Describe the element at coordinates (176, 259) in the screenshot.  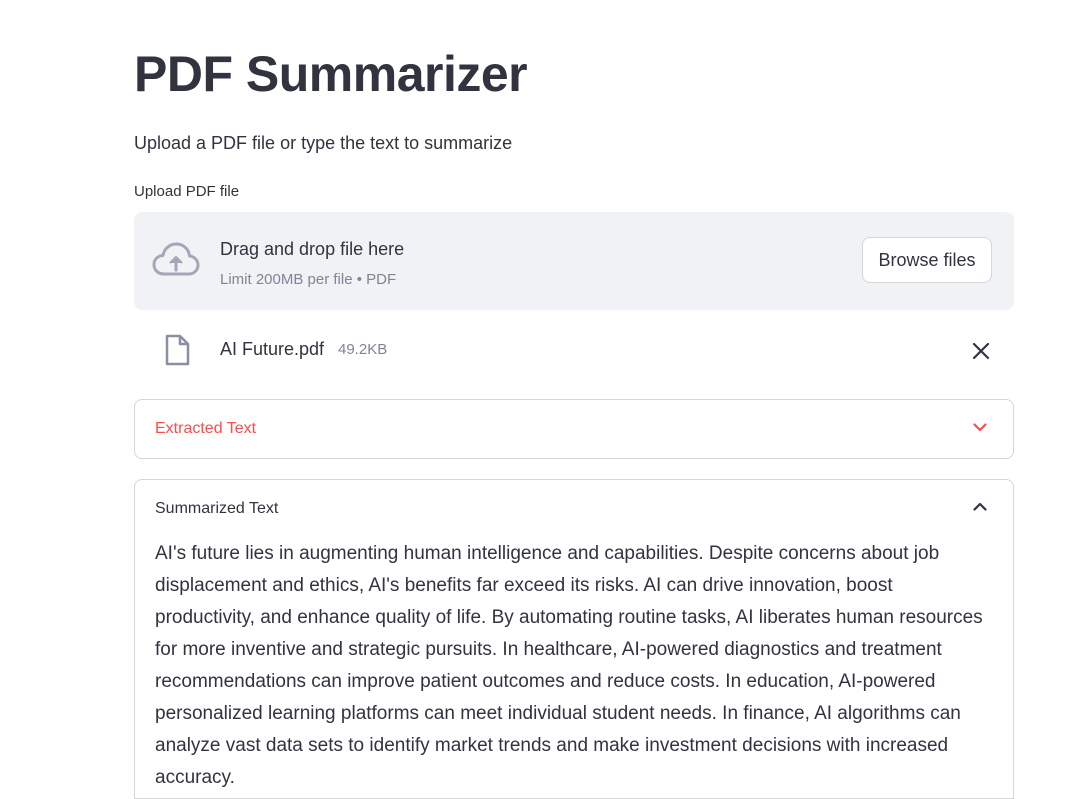
I see `cloud-upload-icon` at that location.